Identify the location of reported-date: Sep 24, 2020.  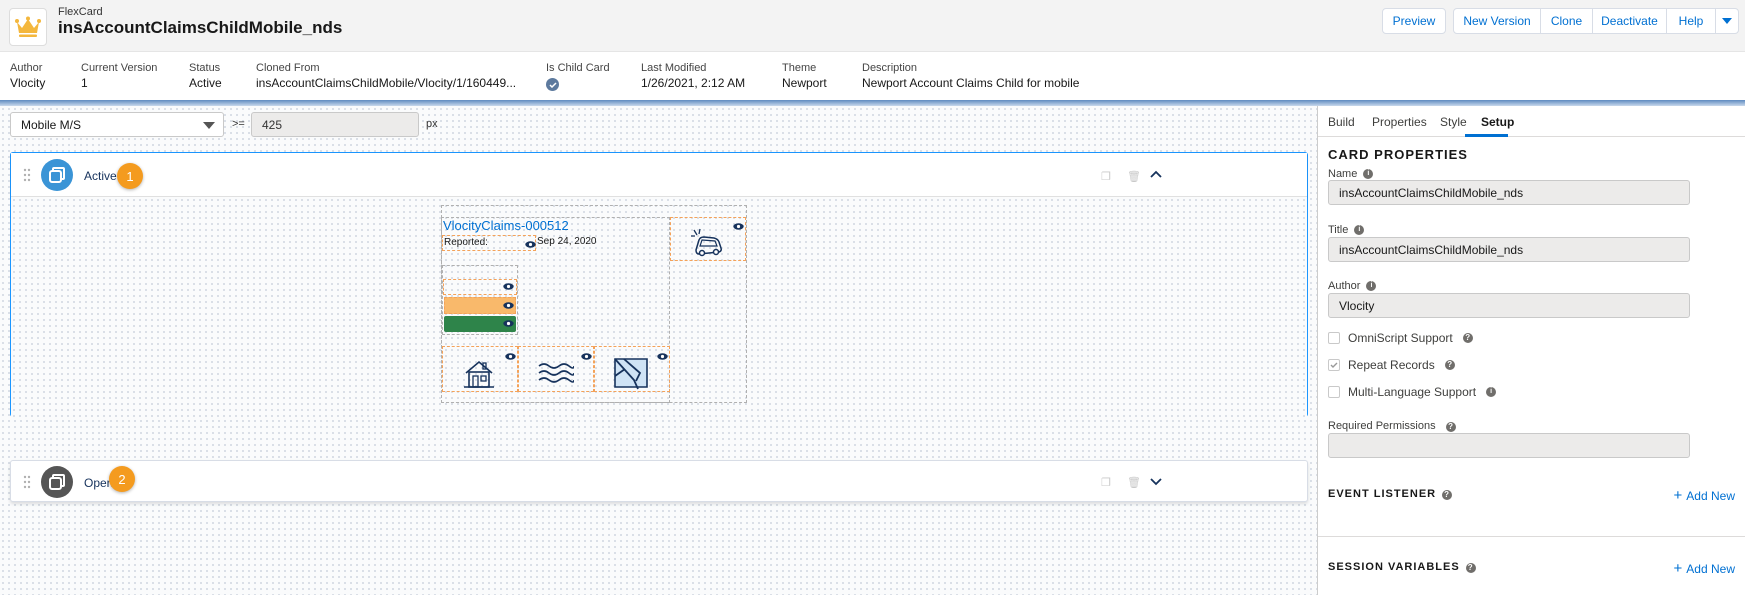
(567, 241).